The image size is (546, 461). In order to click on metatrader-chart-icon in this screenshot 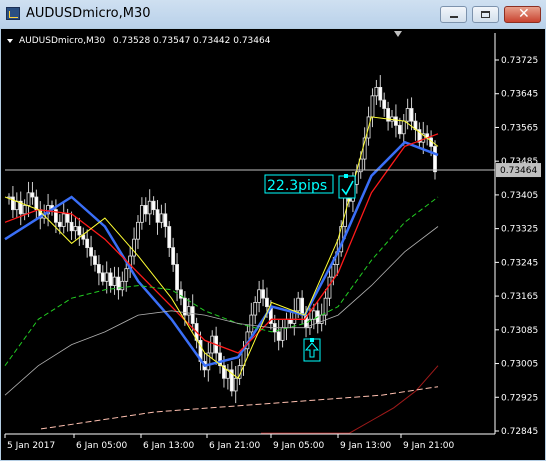, I will do `click(13, 13)`.